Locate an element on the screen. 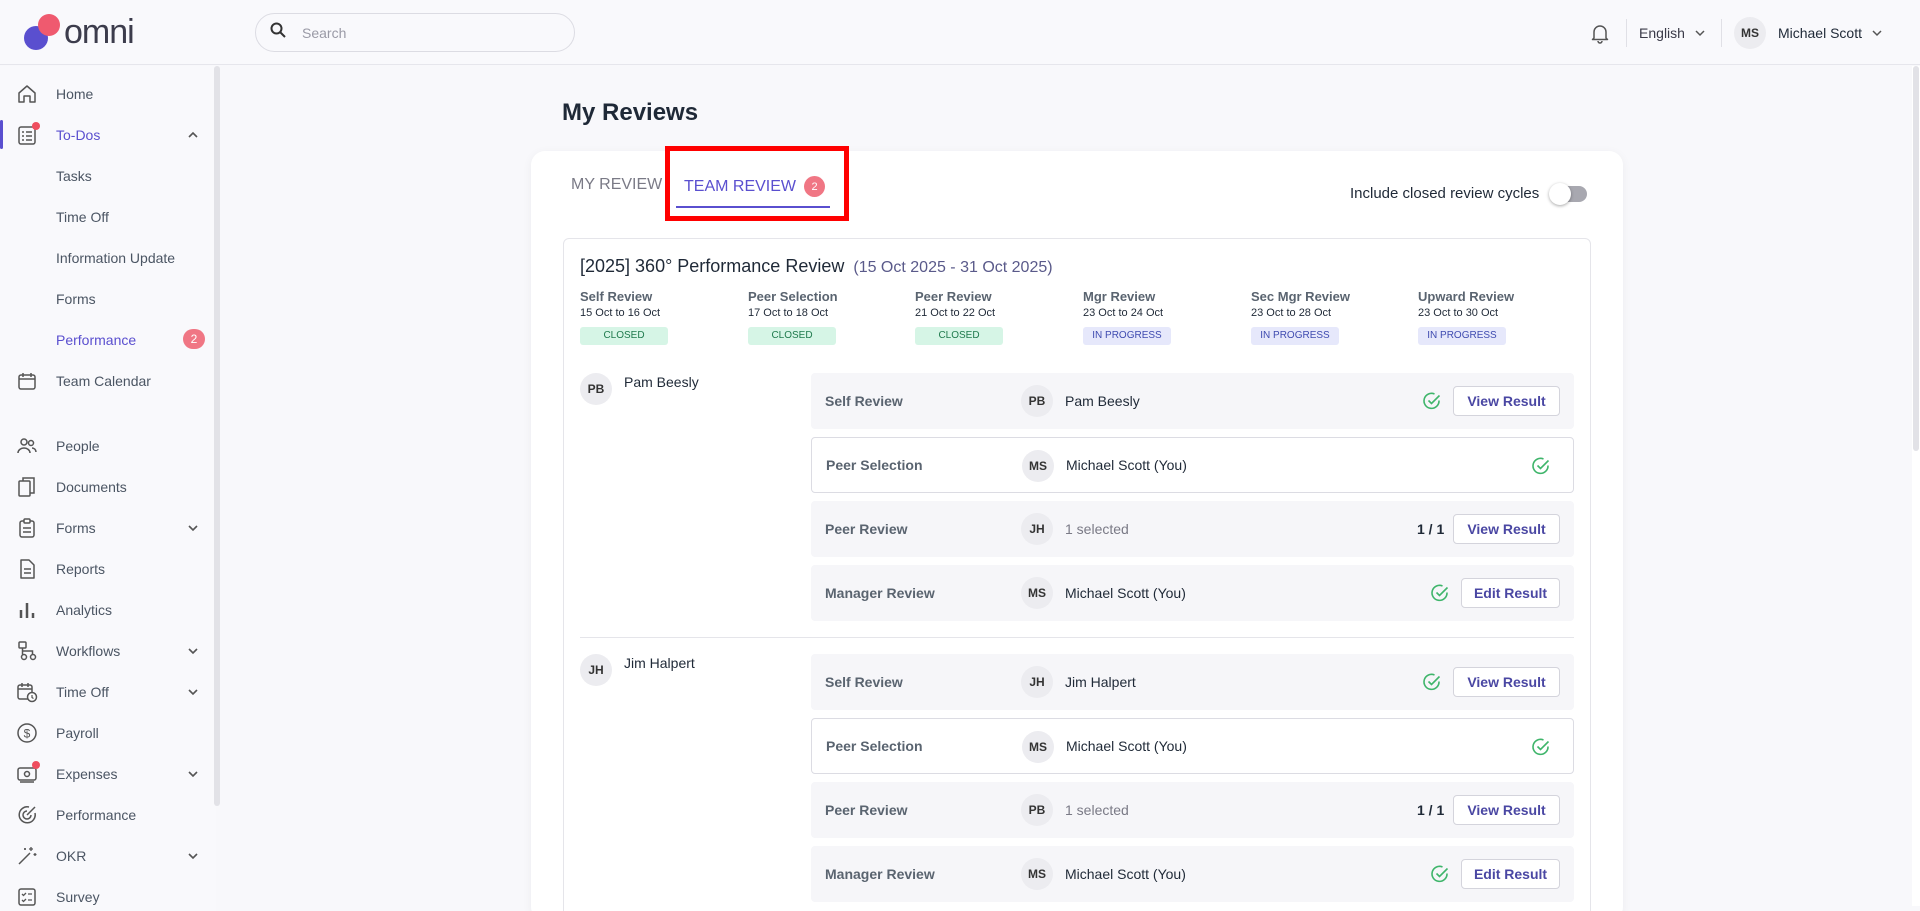 Image resolution: width=1920 pixels, height=911 pixels. sidebar-scrollbar is located at coordinates (217, 436).